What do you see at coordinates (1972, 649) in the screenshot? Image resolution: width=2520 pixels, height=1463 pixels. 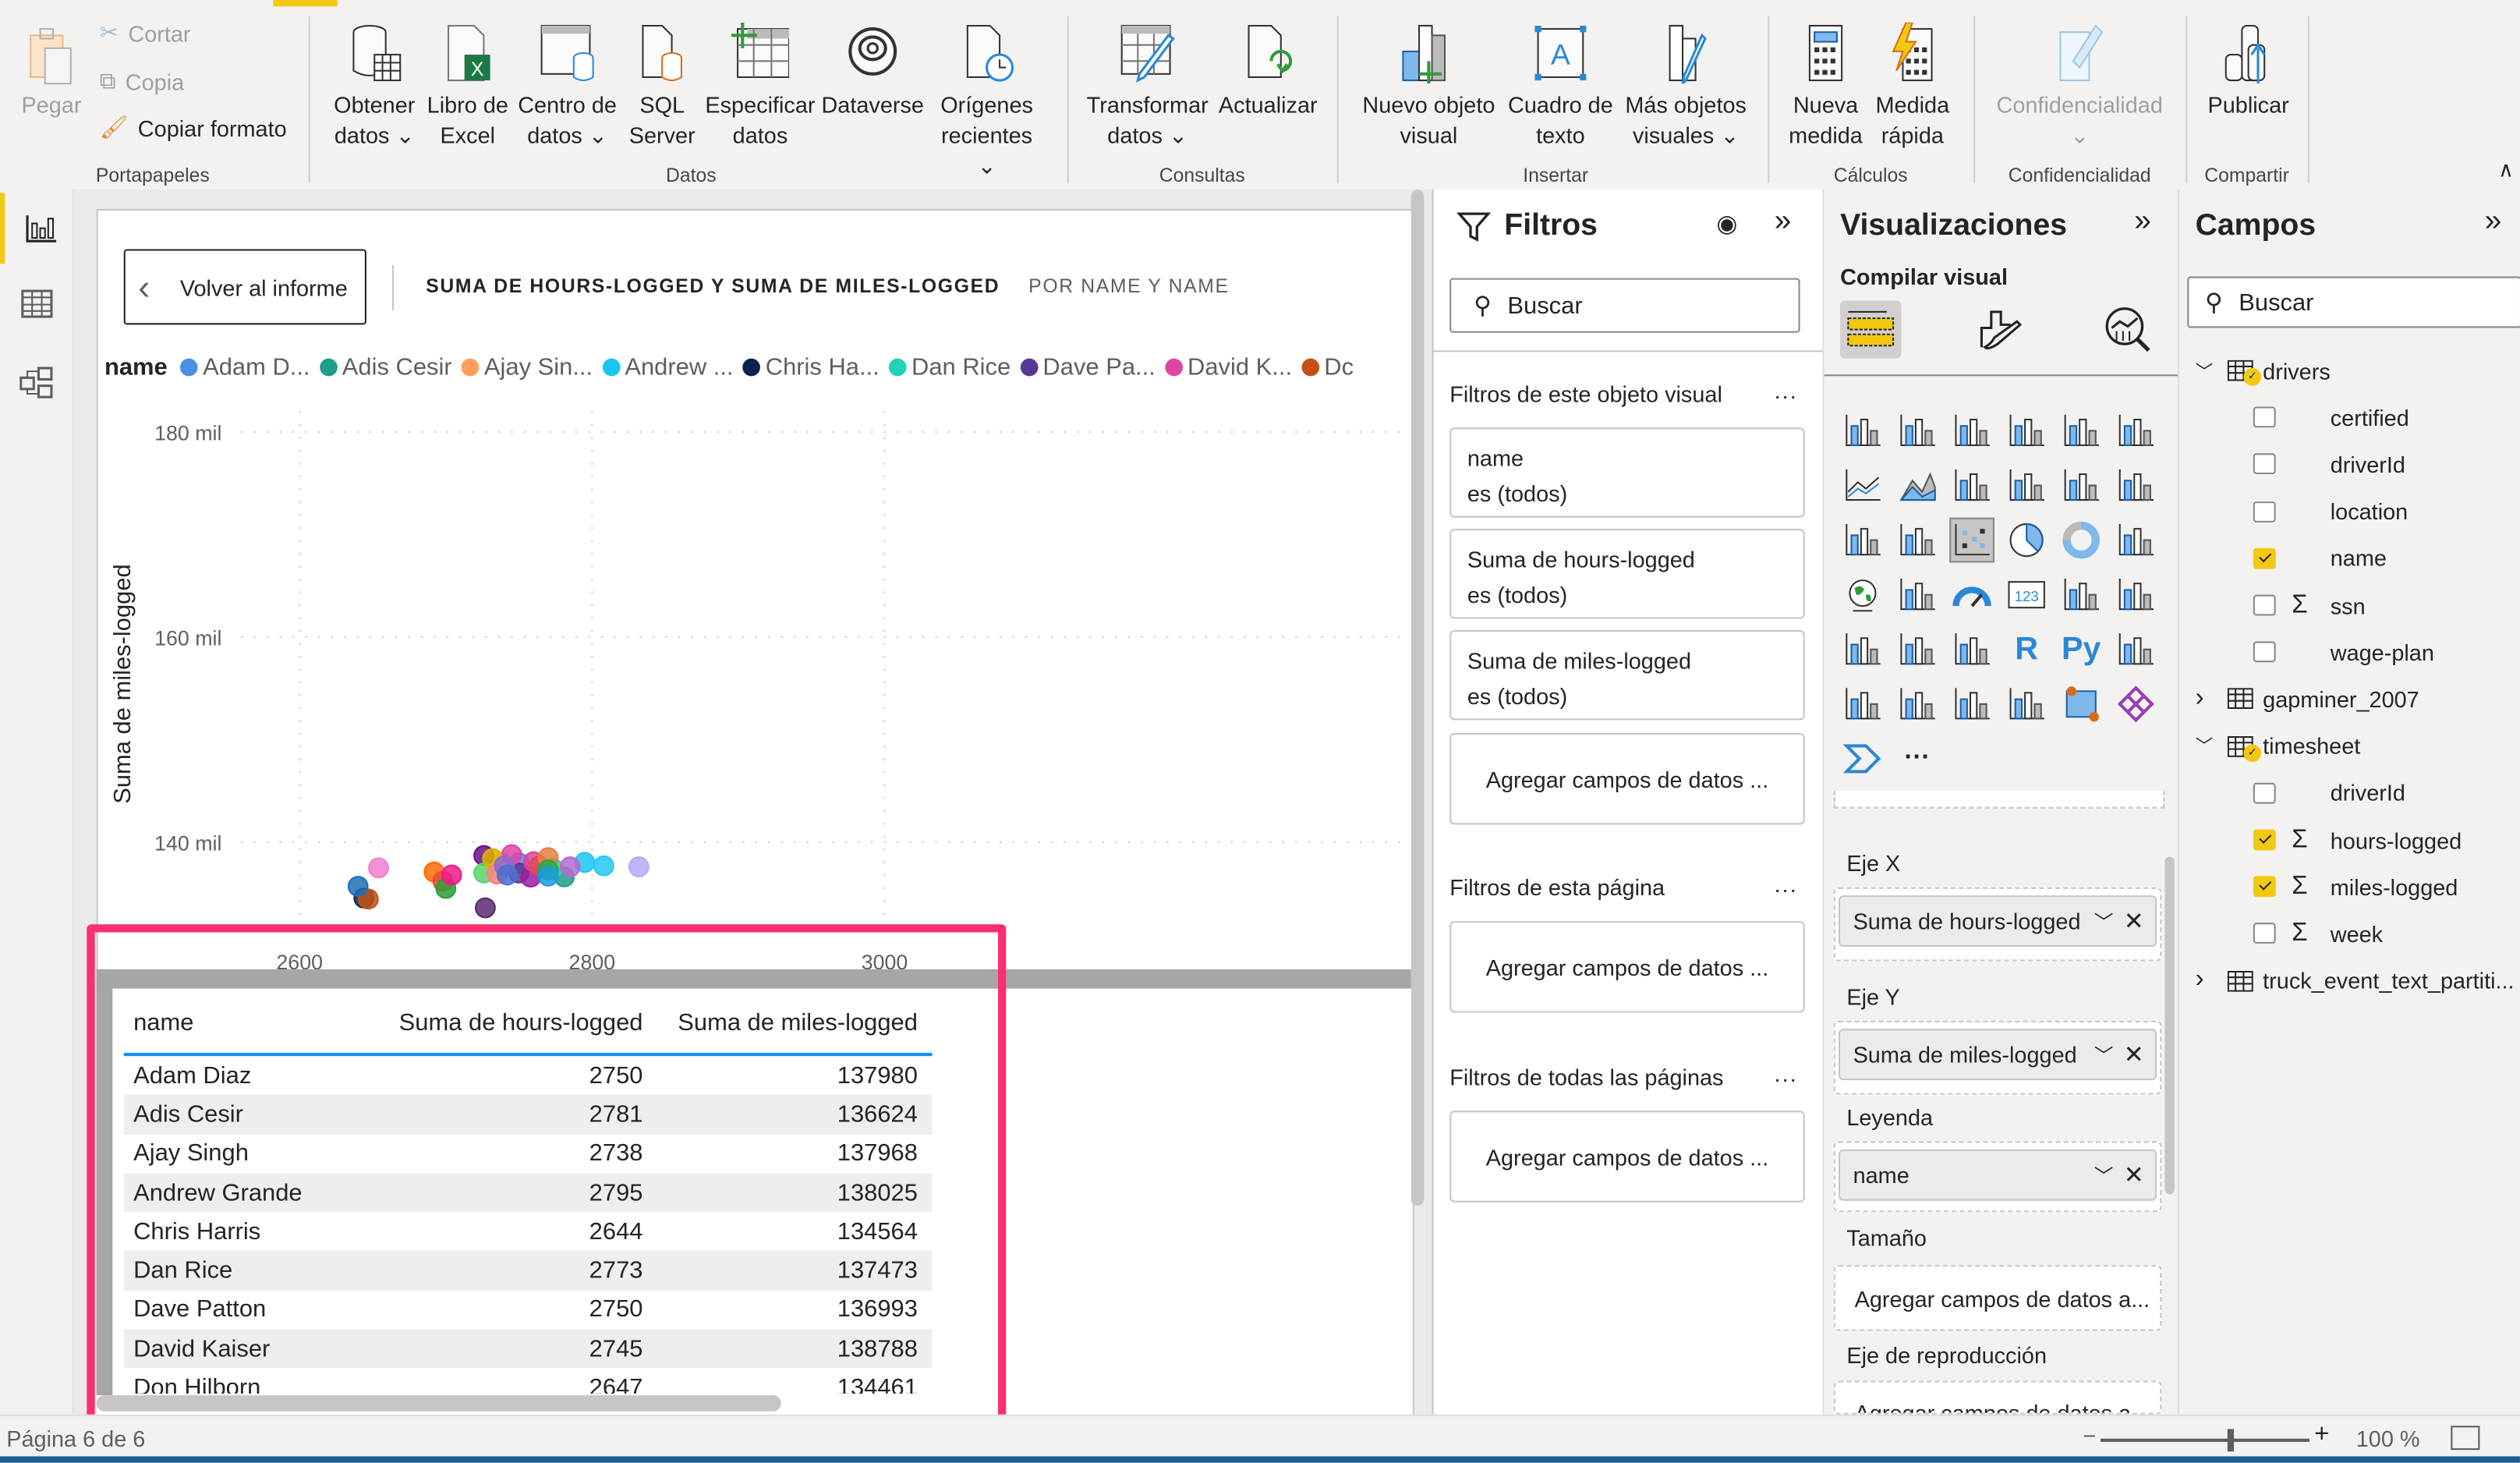 I see `matrix-icon` at bounding box center [1972, 649].